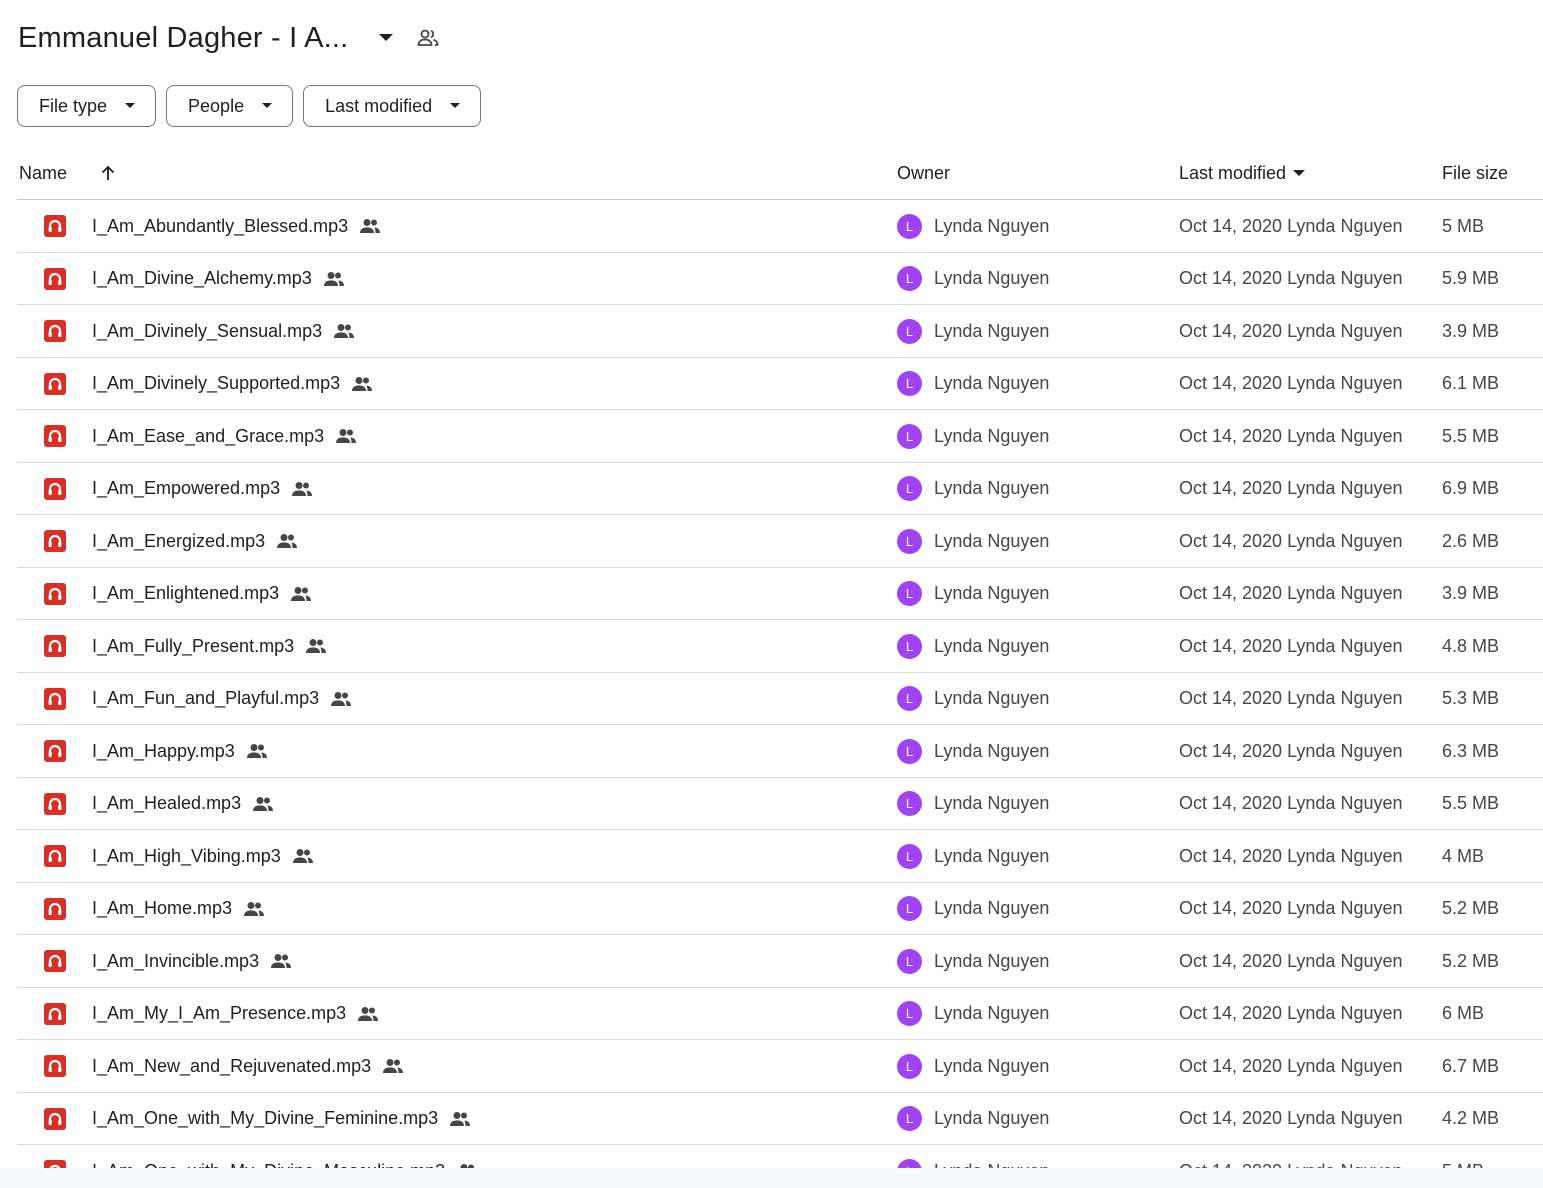 This screenshot has width=1543, height=1188. Describe the element at coordinates (87, 106) in the screenshot. I see `file-type-filter: File type` at that location.